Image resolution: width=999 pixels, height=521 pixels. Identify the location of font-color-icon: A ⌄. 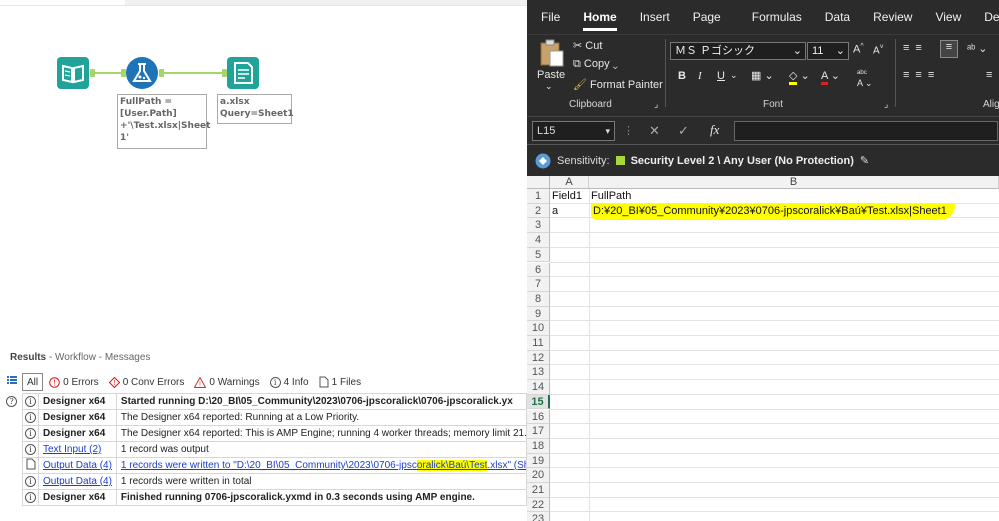
(830, 77).